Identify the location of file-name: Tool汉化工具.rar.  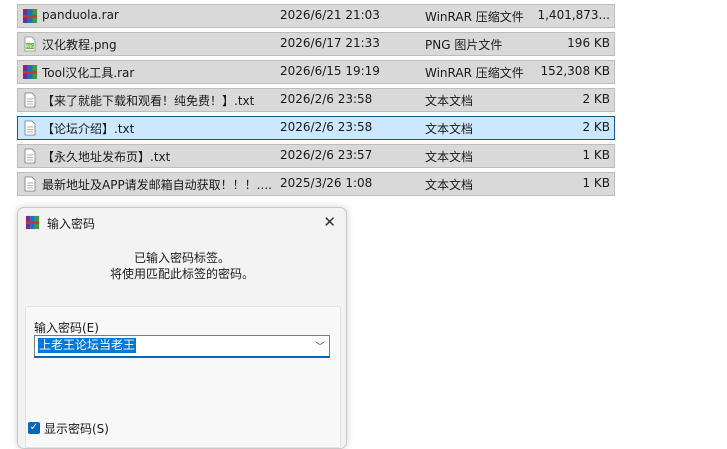
(88, 73).